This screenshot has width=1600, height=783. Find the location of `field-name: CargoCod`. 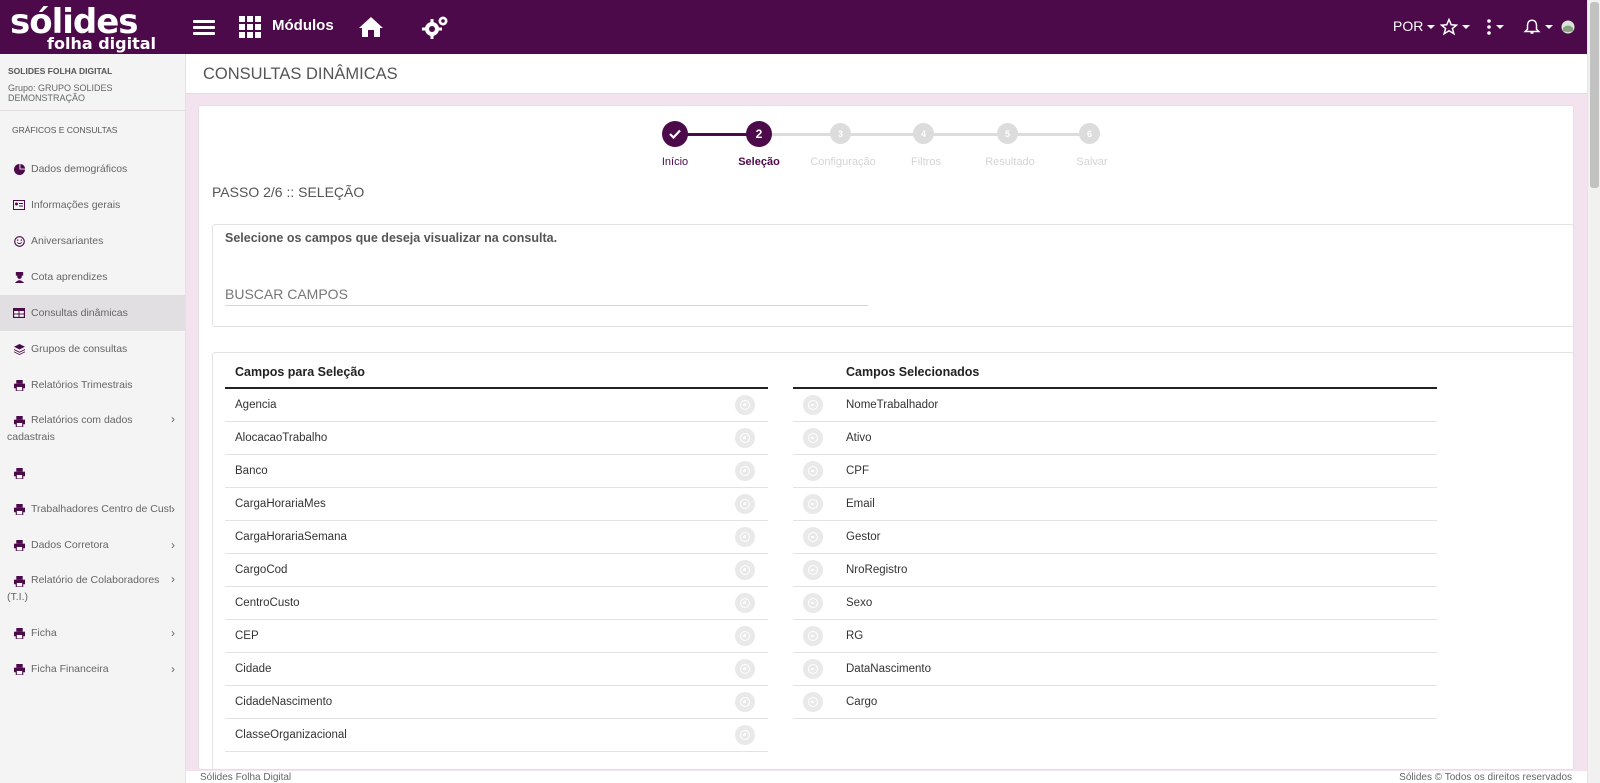

field-name: CargoCod is located at coordinates (261, 570).